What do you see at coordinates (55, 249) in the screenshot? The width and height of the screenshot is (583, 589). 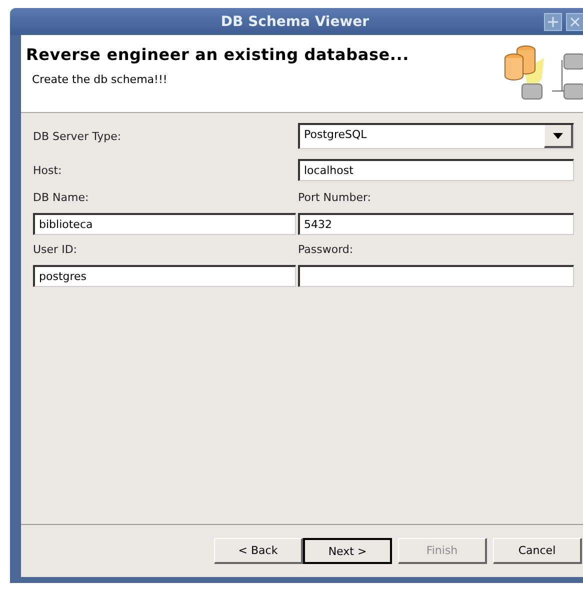 I see `field-label: User ID:` at bounding box center [55, 249].